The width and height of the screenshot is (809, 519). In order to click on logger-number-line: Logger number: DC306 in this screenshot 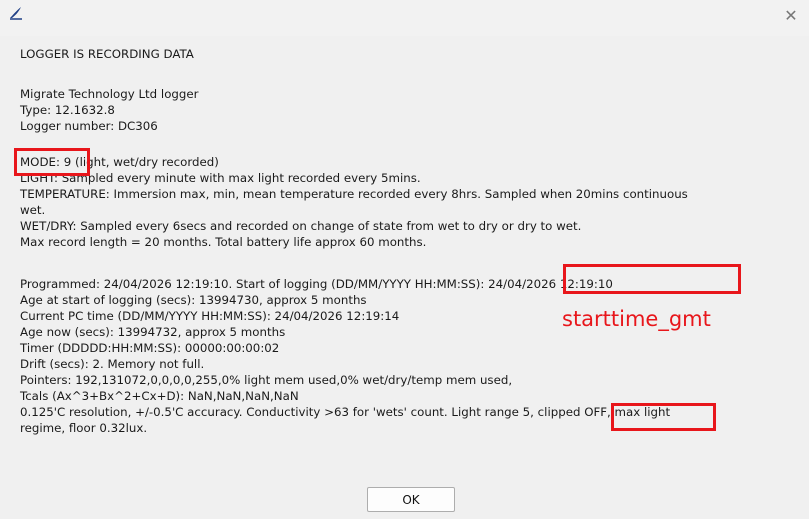, I will do `click(89, 126)`.